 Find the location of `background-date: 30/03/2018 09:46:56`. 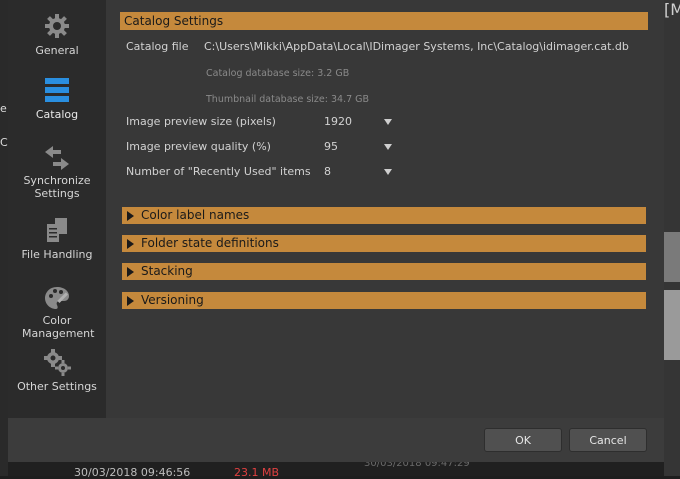

background-date: 30/03/2018 09:46:56 is located at coordinates (132, 472).